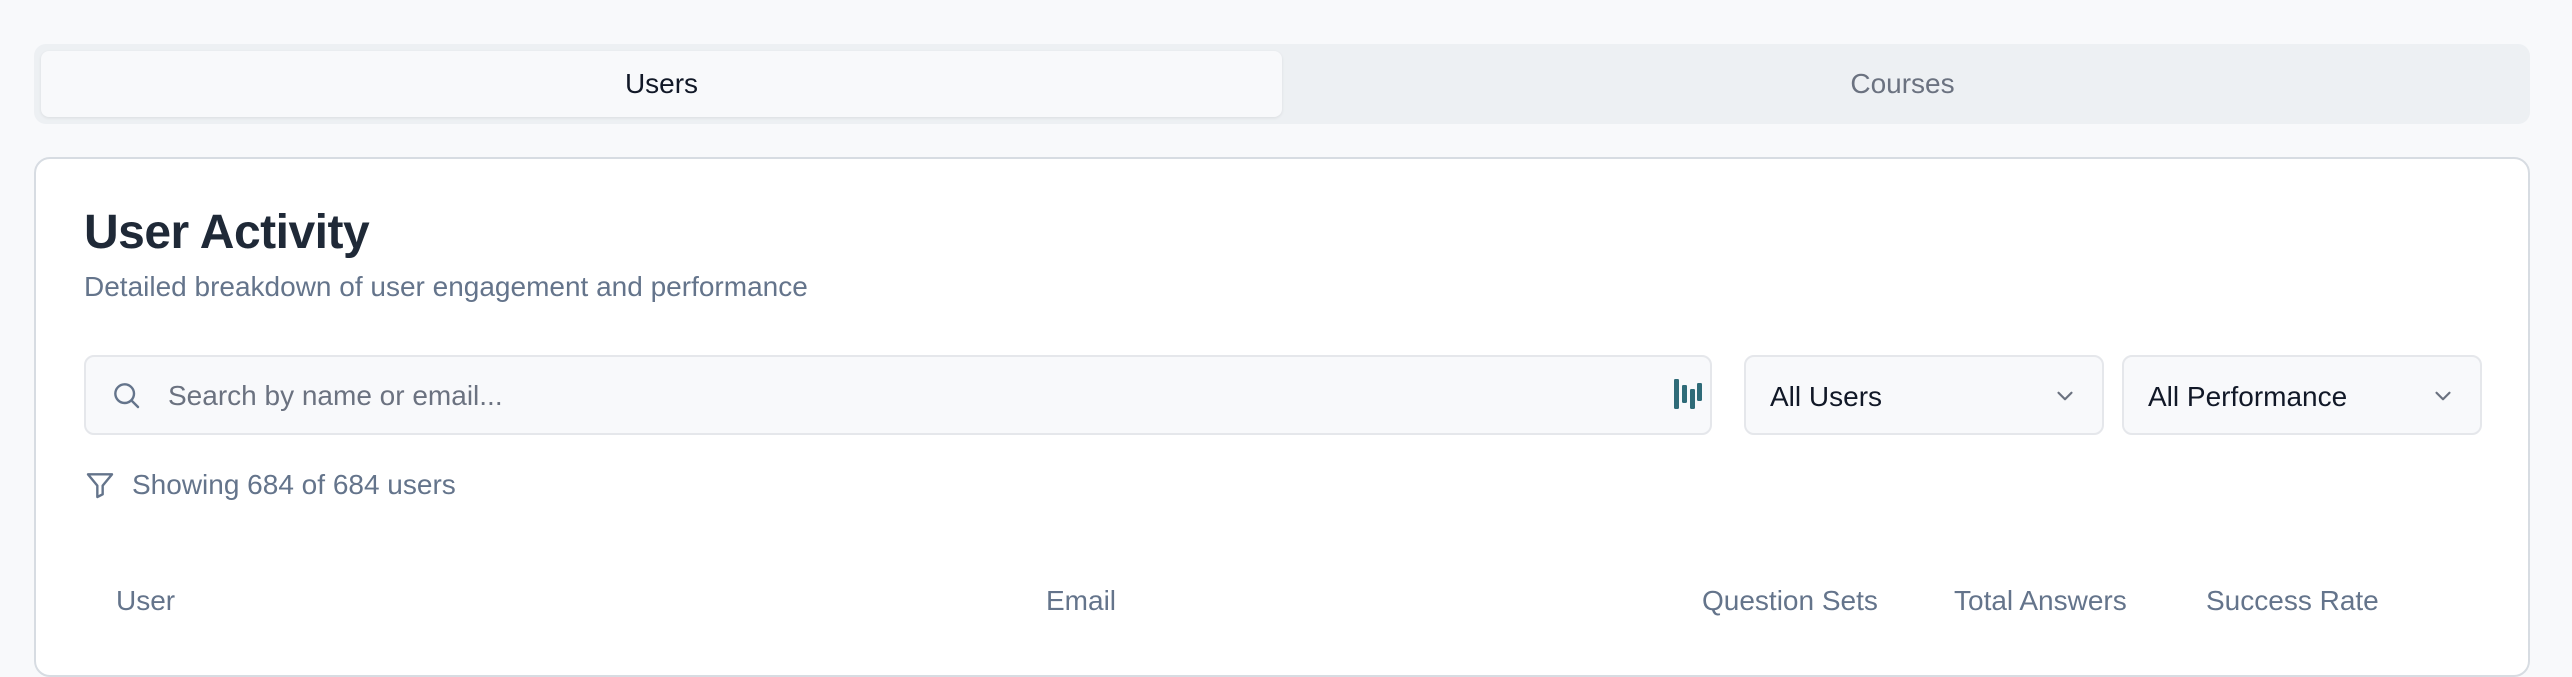 This screenshot has width=2572, height=677. I want to click on results-summary: Showing 684 of 684 users, so click(270, 485).